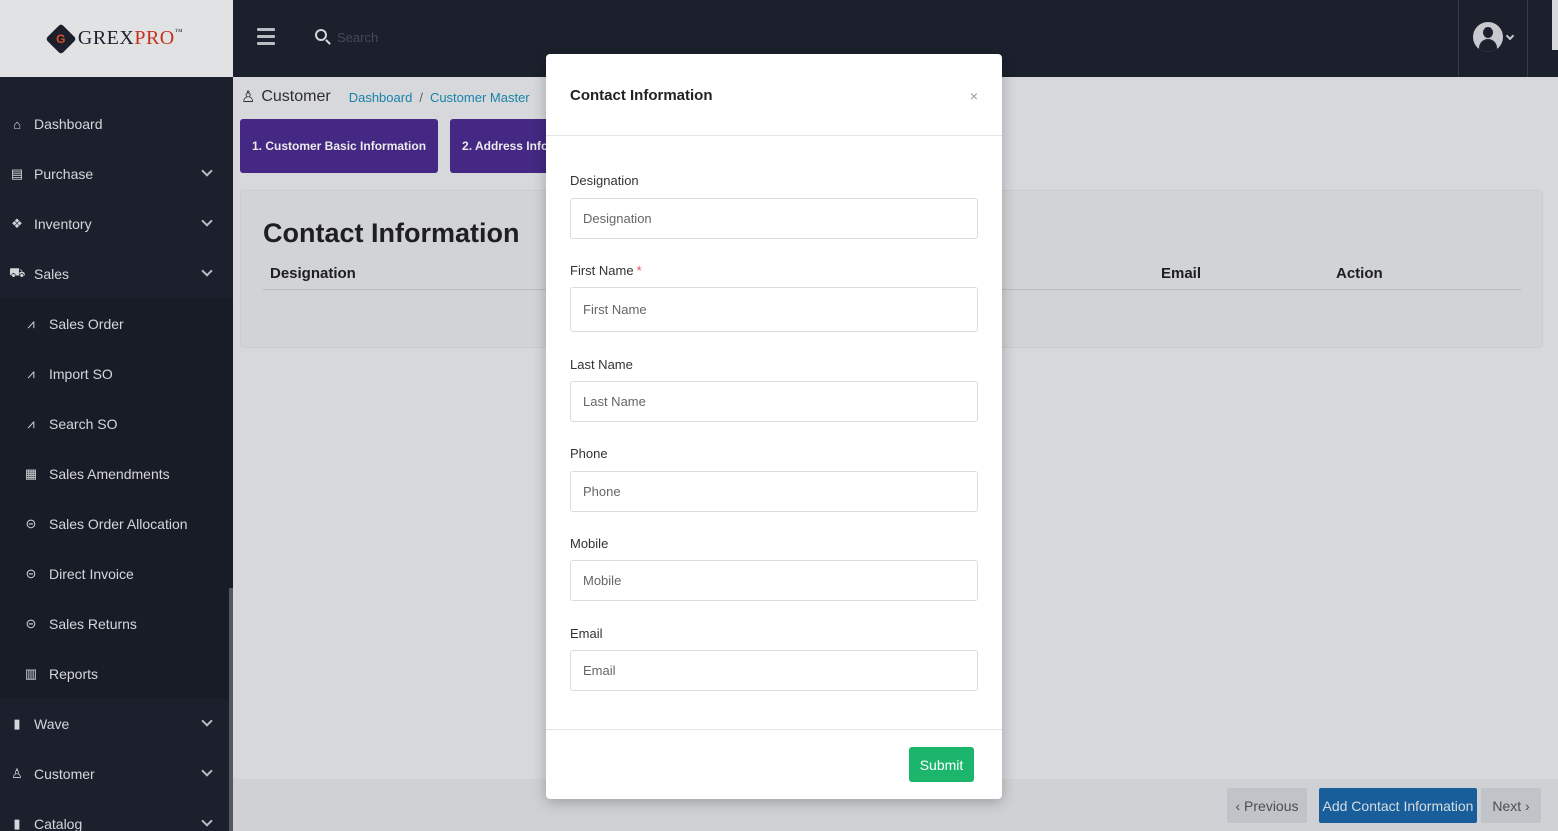  I want to click on mobile-input, so click(774, 580).